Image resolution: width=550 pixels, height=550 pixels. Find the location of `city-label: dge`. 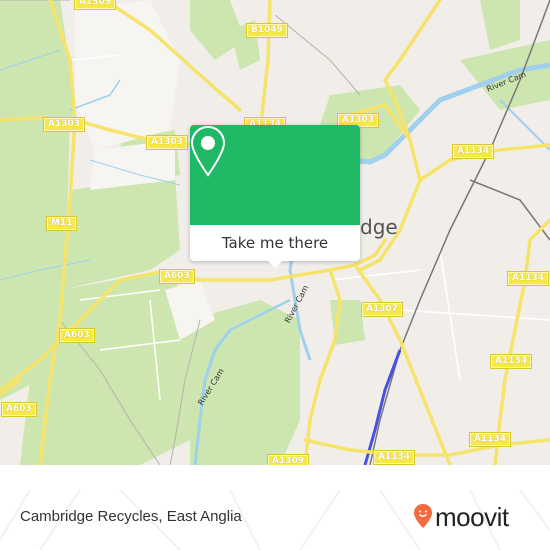

city-label: dge is located at coordinates (379, 227).